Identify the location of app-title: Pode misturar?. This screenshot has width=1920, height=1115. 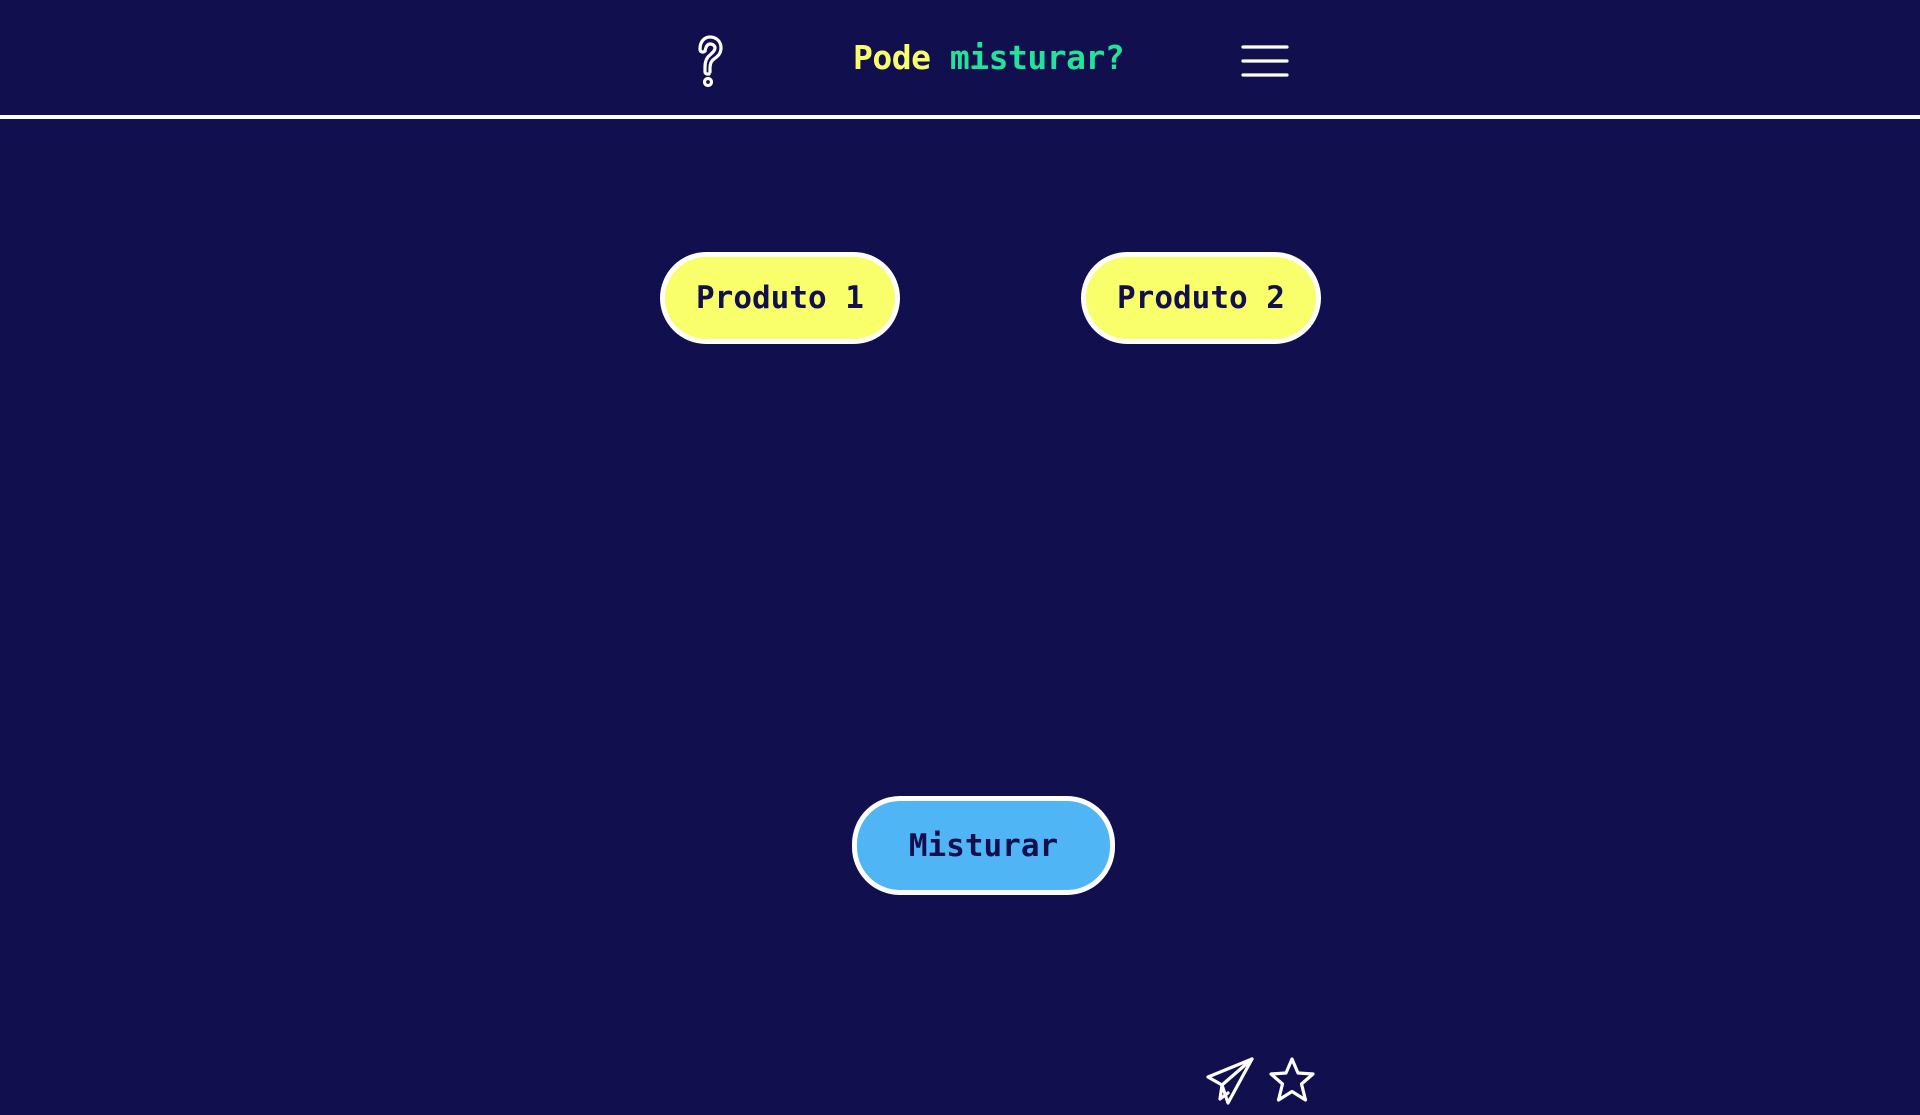
(989, 57).